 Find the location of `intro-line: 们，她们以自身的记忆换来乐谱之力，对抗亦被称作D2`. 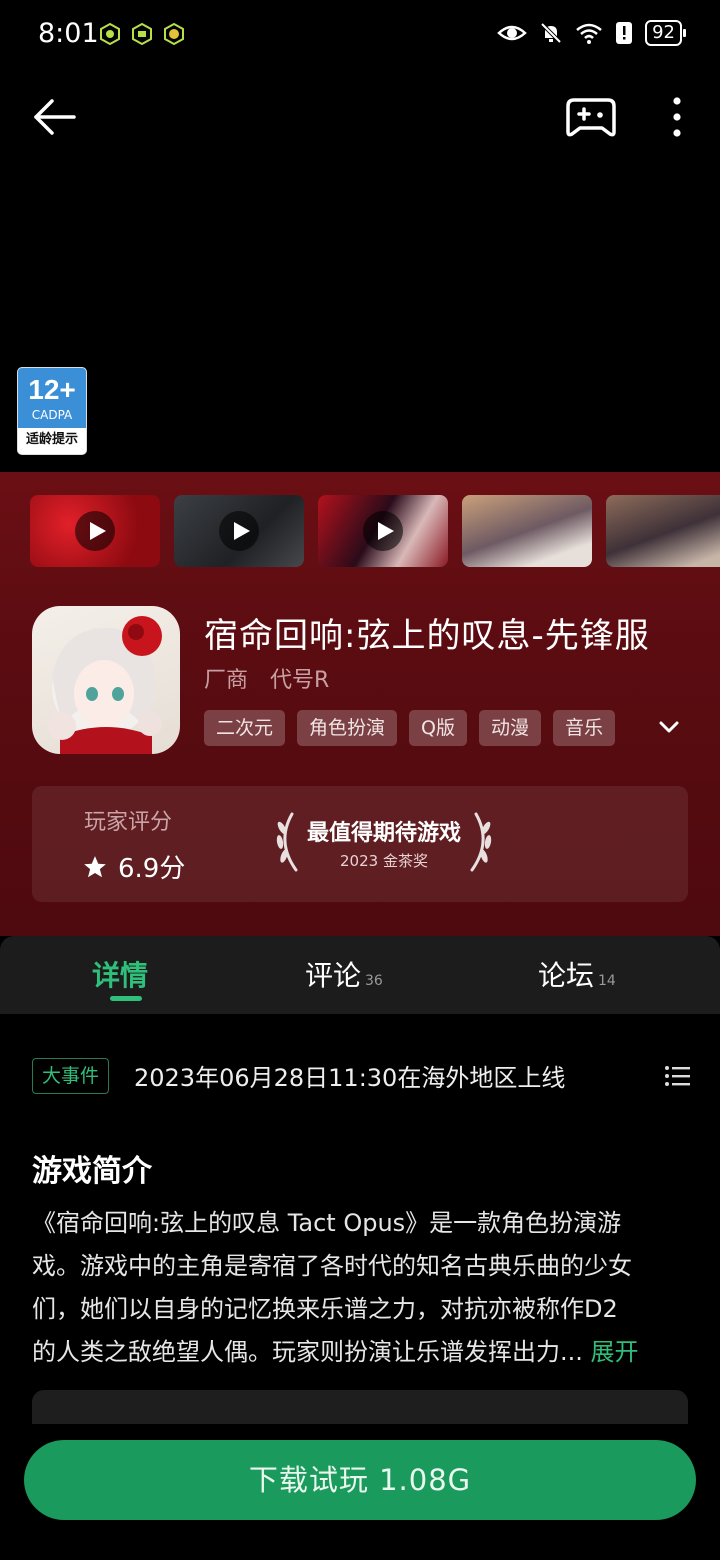

intro-line: 们，她们以自身的记忆换来乐谱之力，对抗亦被称作D2 is located at coordinates (325, 1309).